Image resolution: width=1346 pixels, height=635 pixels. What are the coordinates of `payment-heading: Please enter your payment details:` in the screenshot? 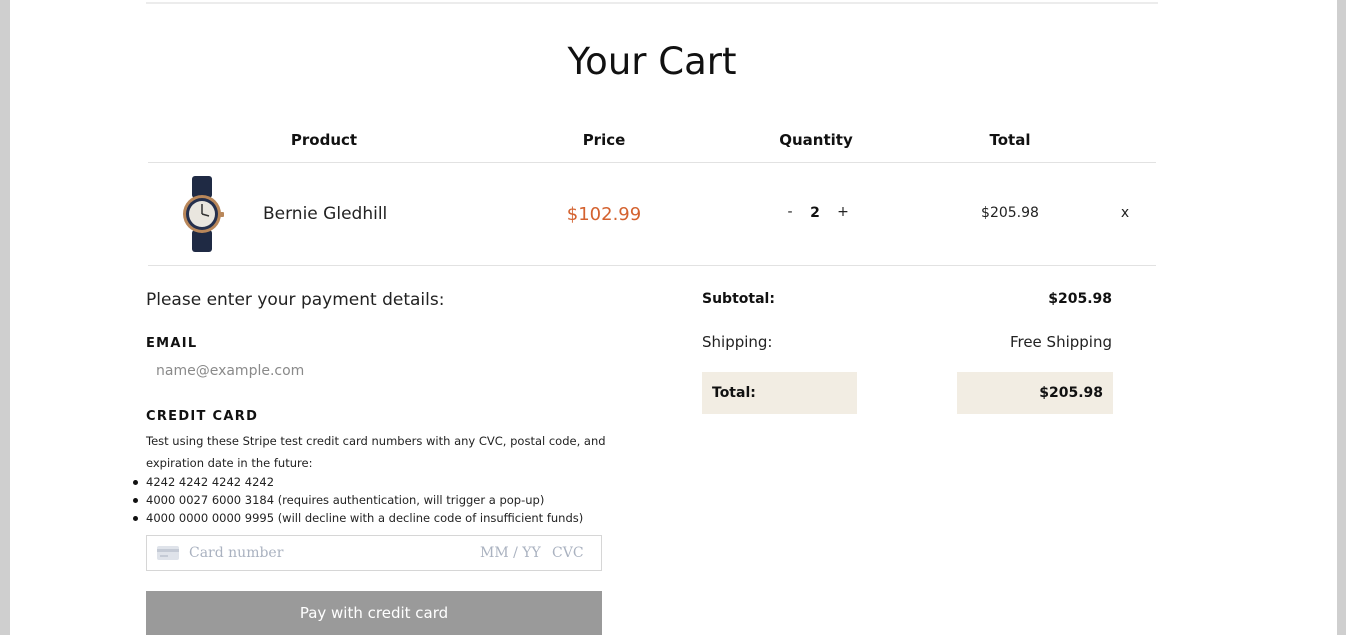 It's located at (295, 300).